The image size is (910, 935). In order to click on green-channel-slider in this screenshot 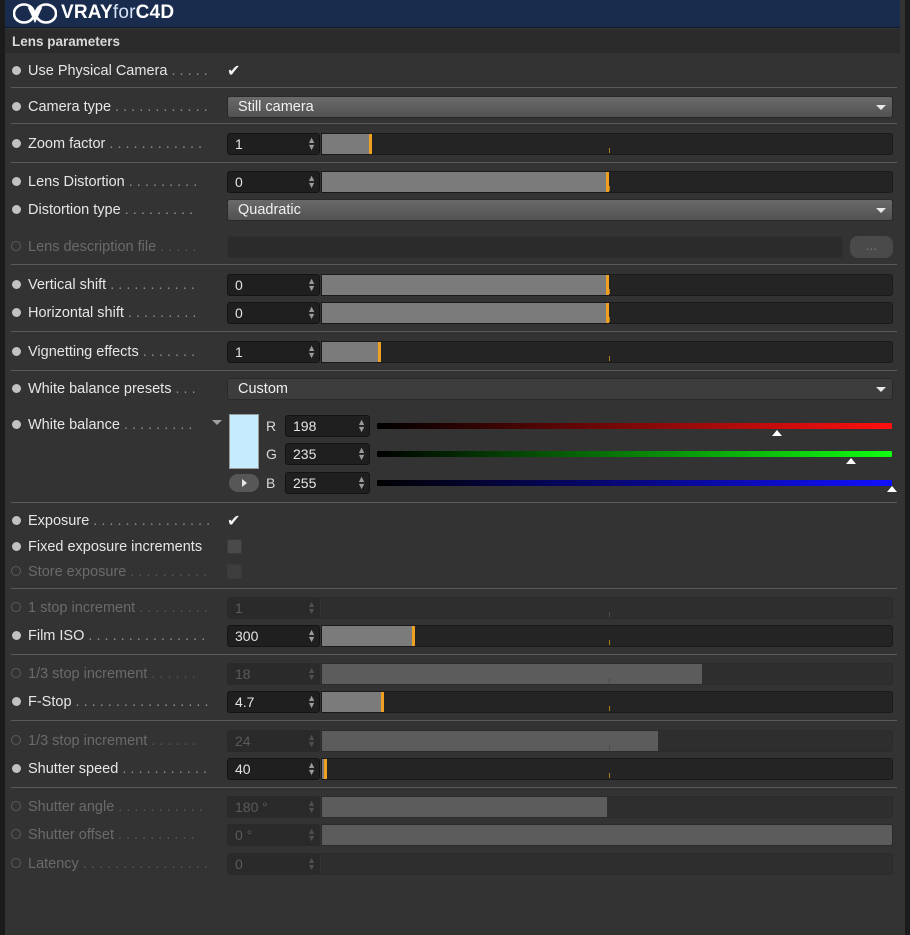, I will do `click(634, 454)`.